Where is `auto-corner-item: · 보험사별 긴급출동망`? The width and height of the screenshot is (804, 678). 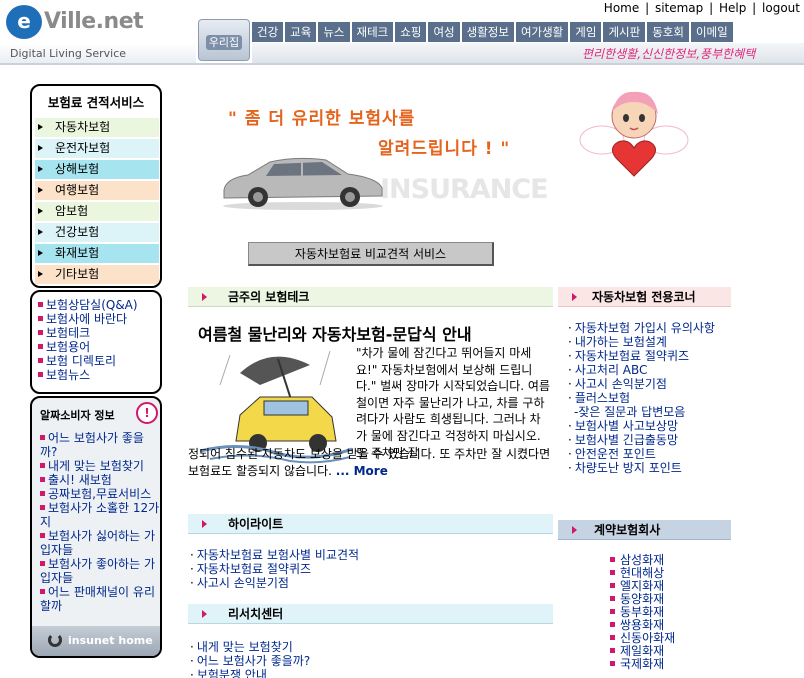
auto-corner-item: · 보험사별 긴급출동망 is located at coordinates (623, 440).